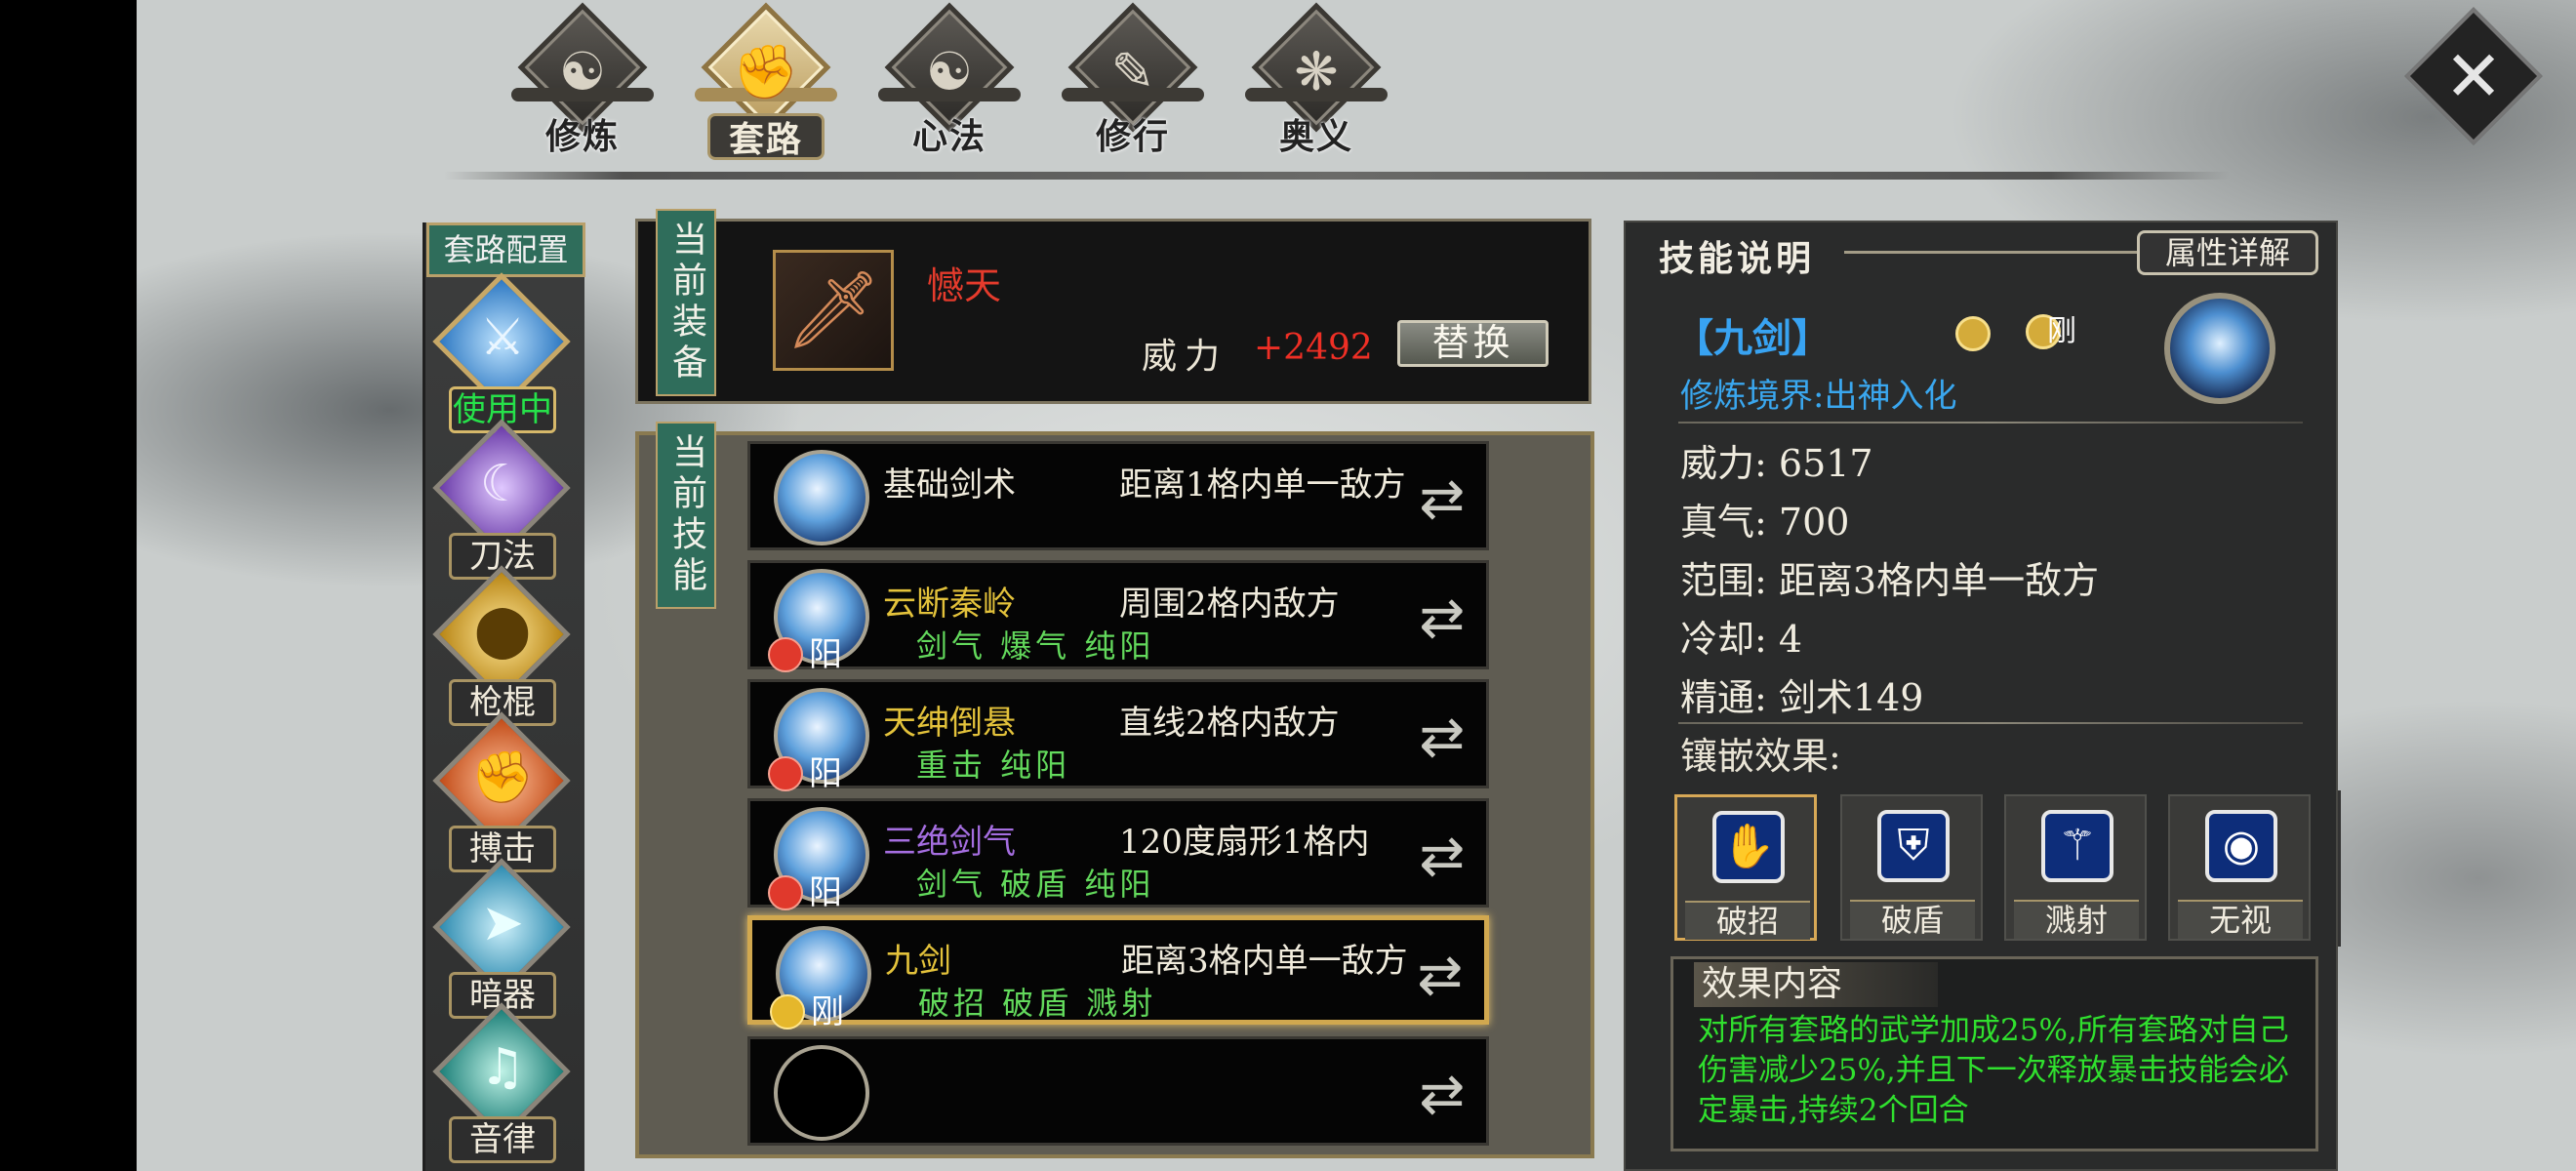 This screenshot has width=2576, height=1171. Describe the element at coordinates (1814, 522) in the screenshot. I see `stat-value: 700` at that location.